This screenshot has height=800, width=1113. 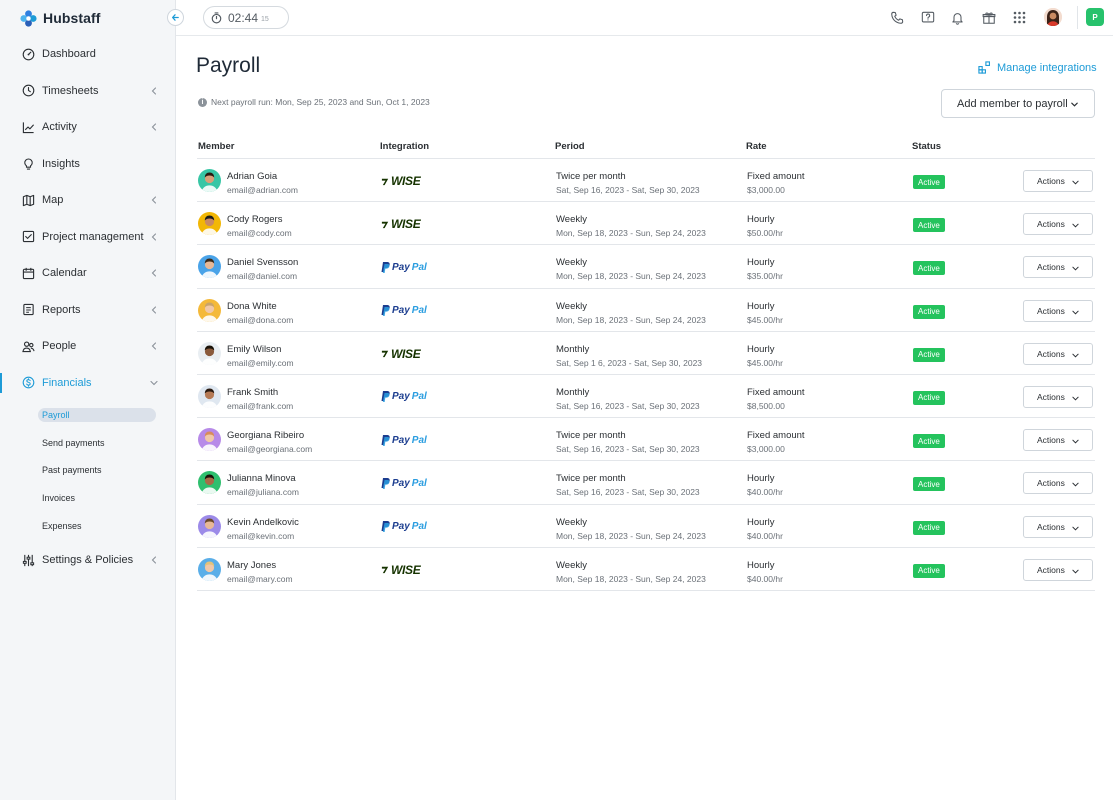 What do you see at coordinates (28, 54) in the screenshot?
I see `dashboard-icon` at bounding box center [28, 54].